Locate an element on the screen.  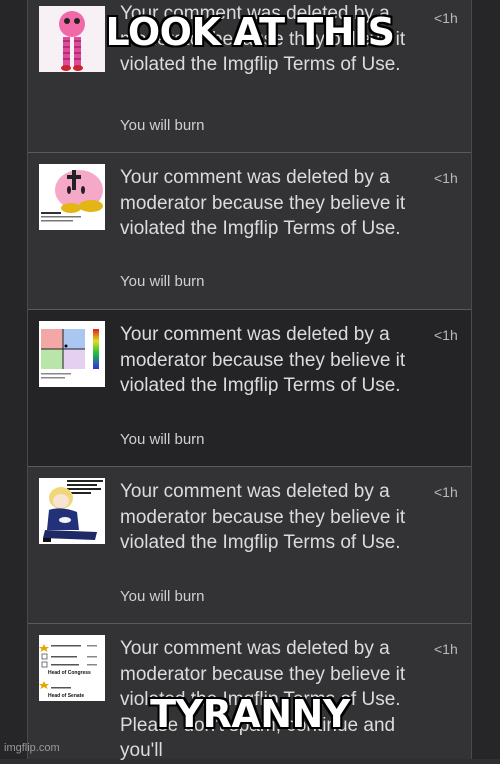
left-margin is located at coordinates (13, 379).